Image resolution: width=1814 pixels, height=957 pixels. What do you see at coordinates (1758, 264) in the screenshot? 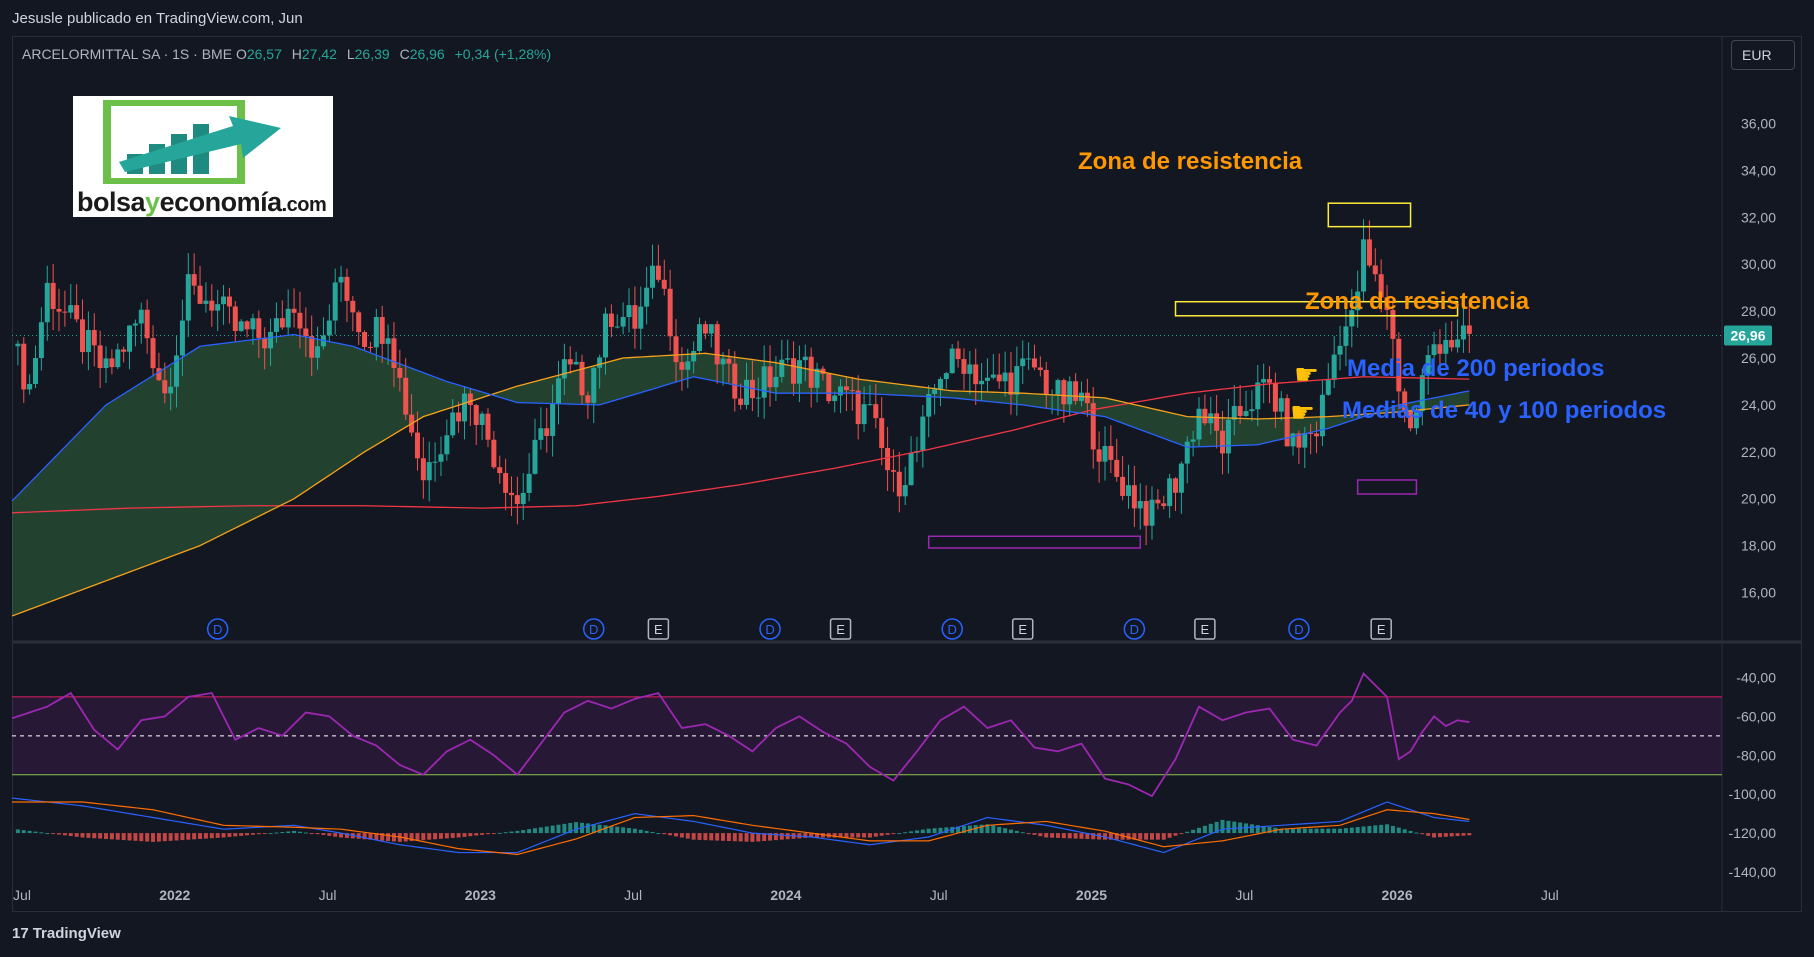
I see `price-axis-tick: 30,00` at bounding box center [1758, 264].